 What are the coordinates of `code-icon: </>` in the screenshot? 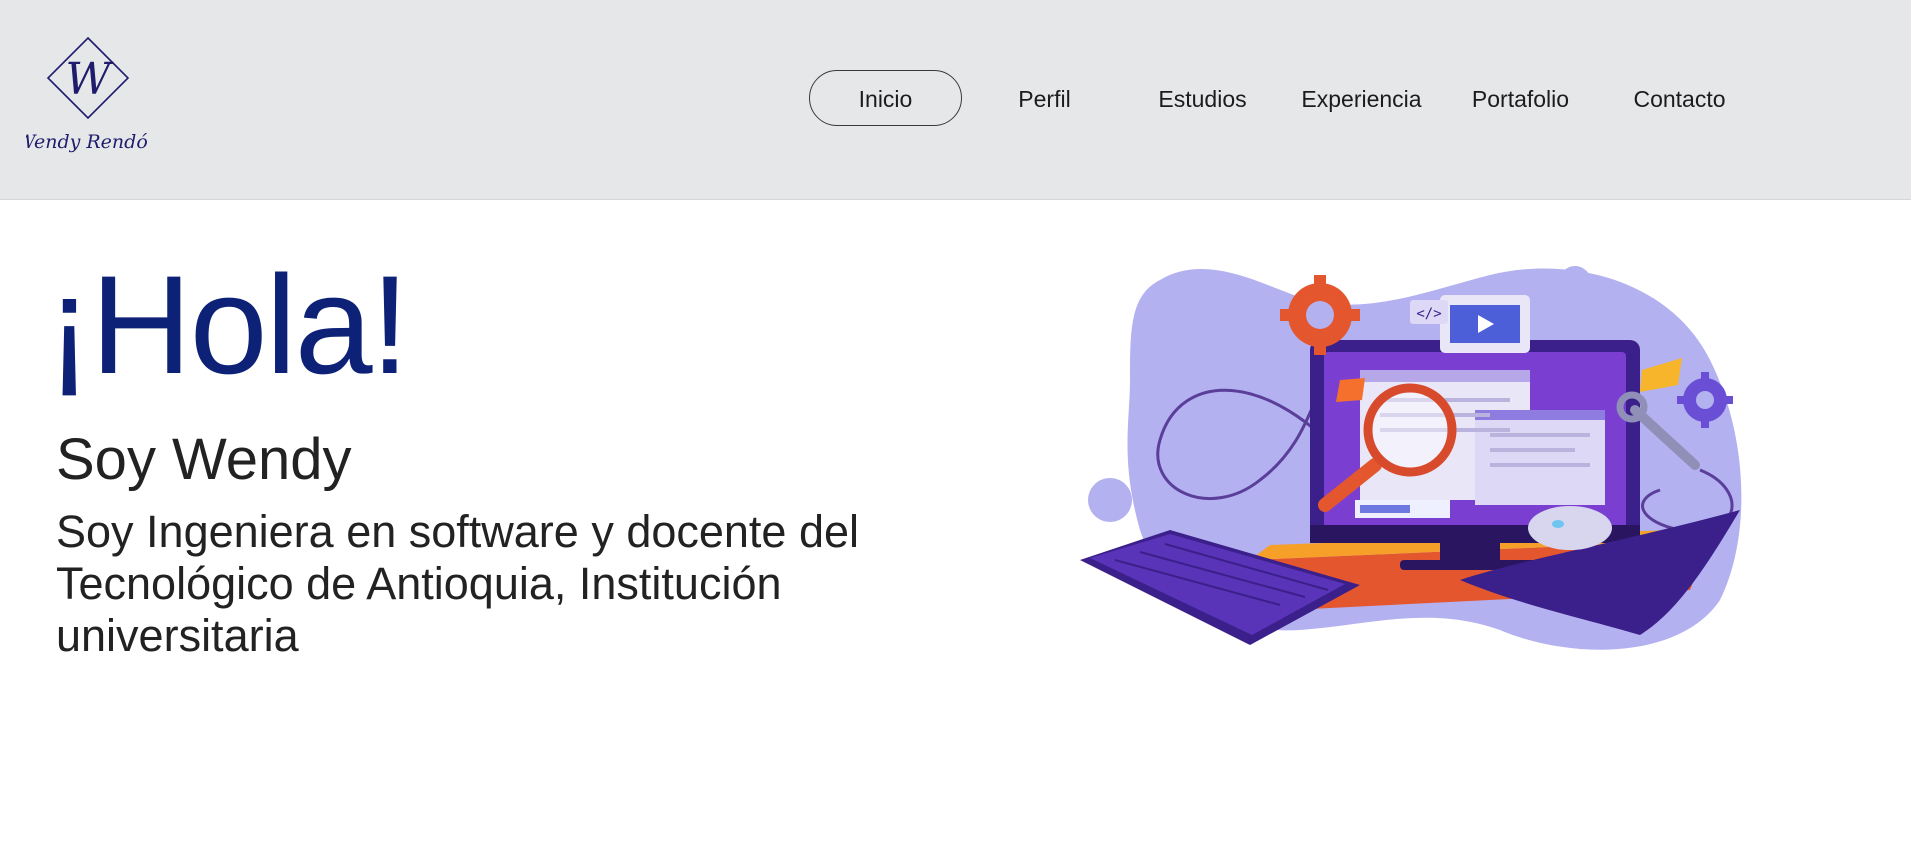 It's located at (1429, 312).